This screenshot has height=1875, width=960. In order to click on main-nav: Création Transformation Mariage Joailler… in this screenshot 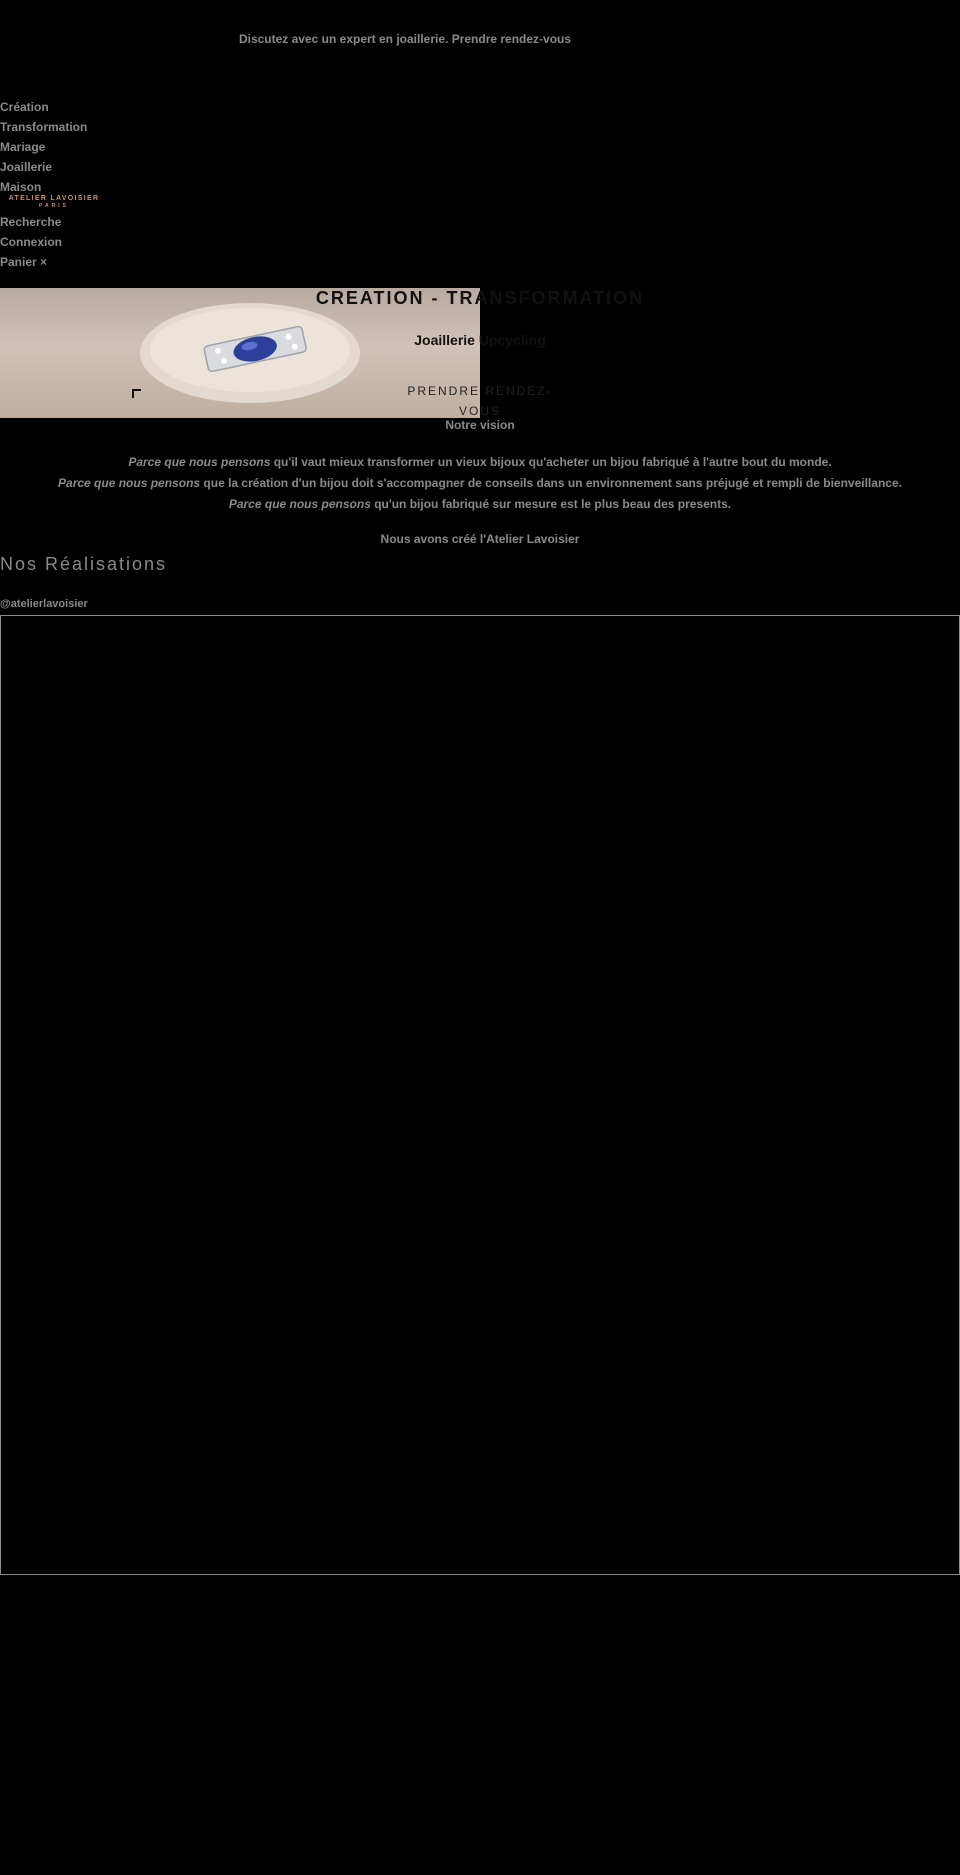, I will do `click(43, 147)`.